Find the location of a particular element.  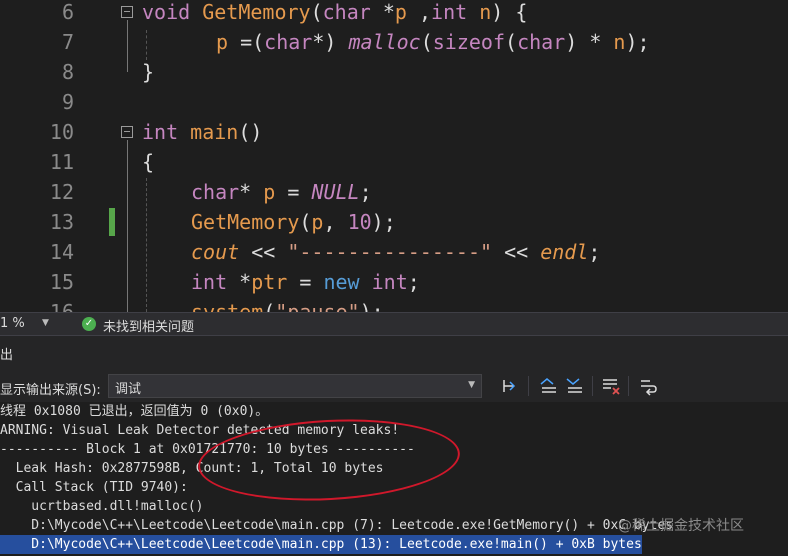

zoom-level: 1 % is located at coordinates (12, 323).